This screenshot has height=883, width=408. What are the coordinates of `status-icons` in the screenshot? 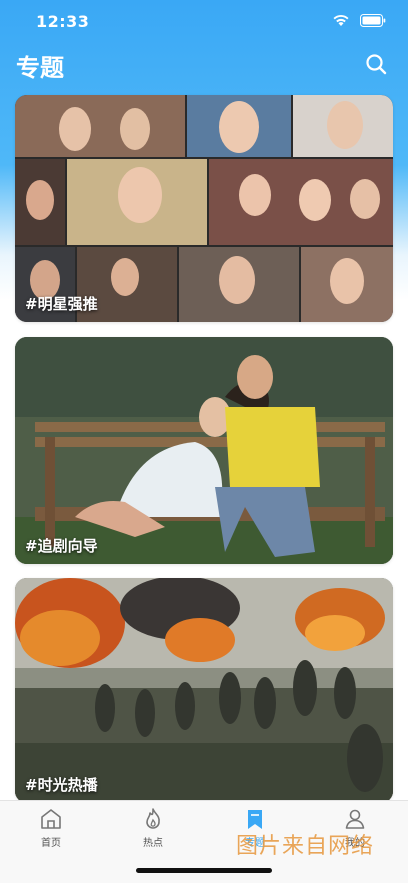 It's located at (359, 20).